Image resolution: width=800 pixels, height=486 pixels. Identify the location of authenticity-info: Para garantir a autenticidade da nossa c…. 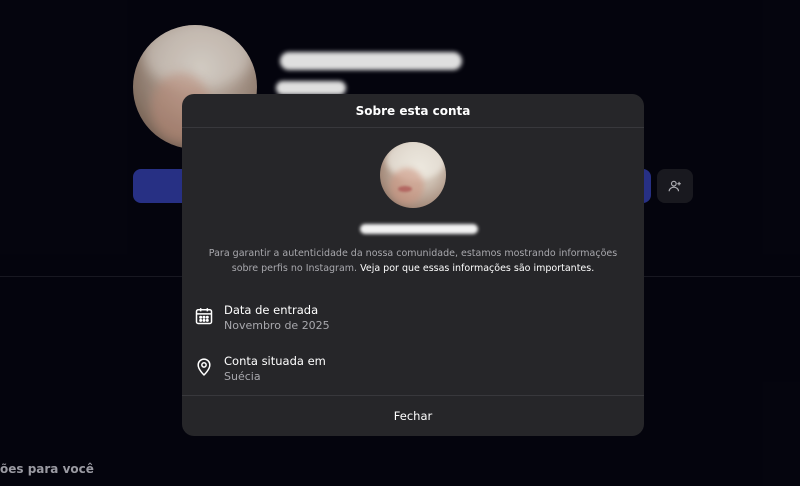
(413, 261).